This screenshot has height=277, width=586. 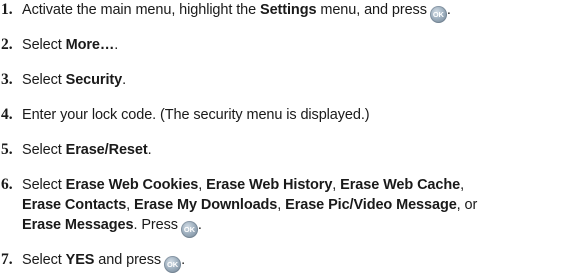 I want to click on step-text: Select More…., so click(x=304, y=45).